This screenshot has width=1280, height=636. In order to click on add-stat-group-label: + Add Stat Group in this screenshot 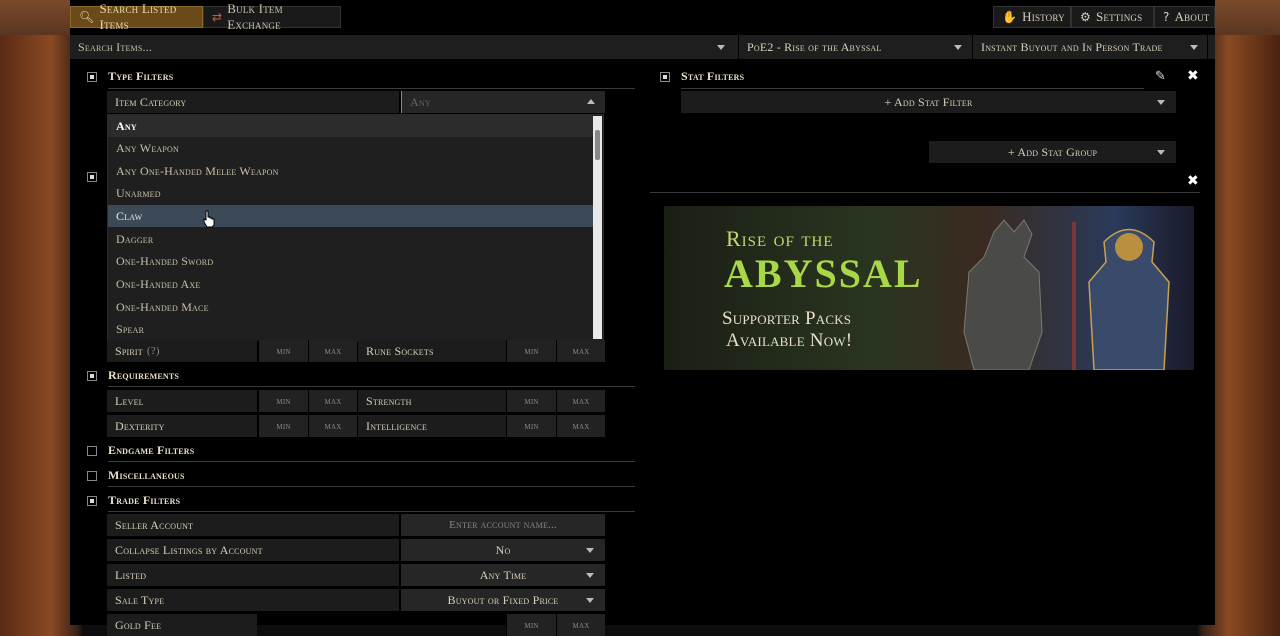, I will do `click(1052, 151)`.